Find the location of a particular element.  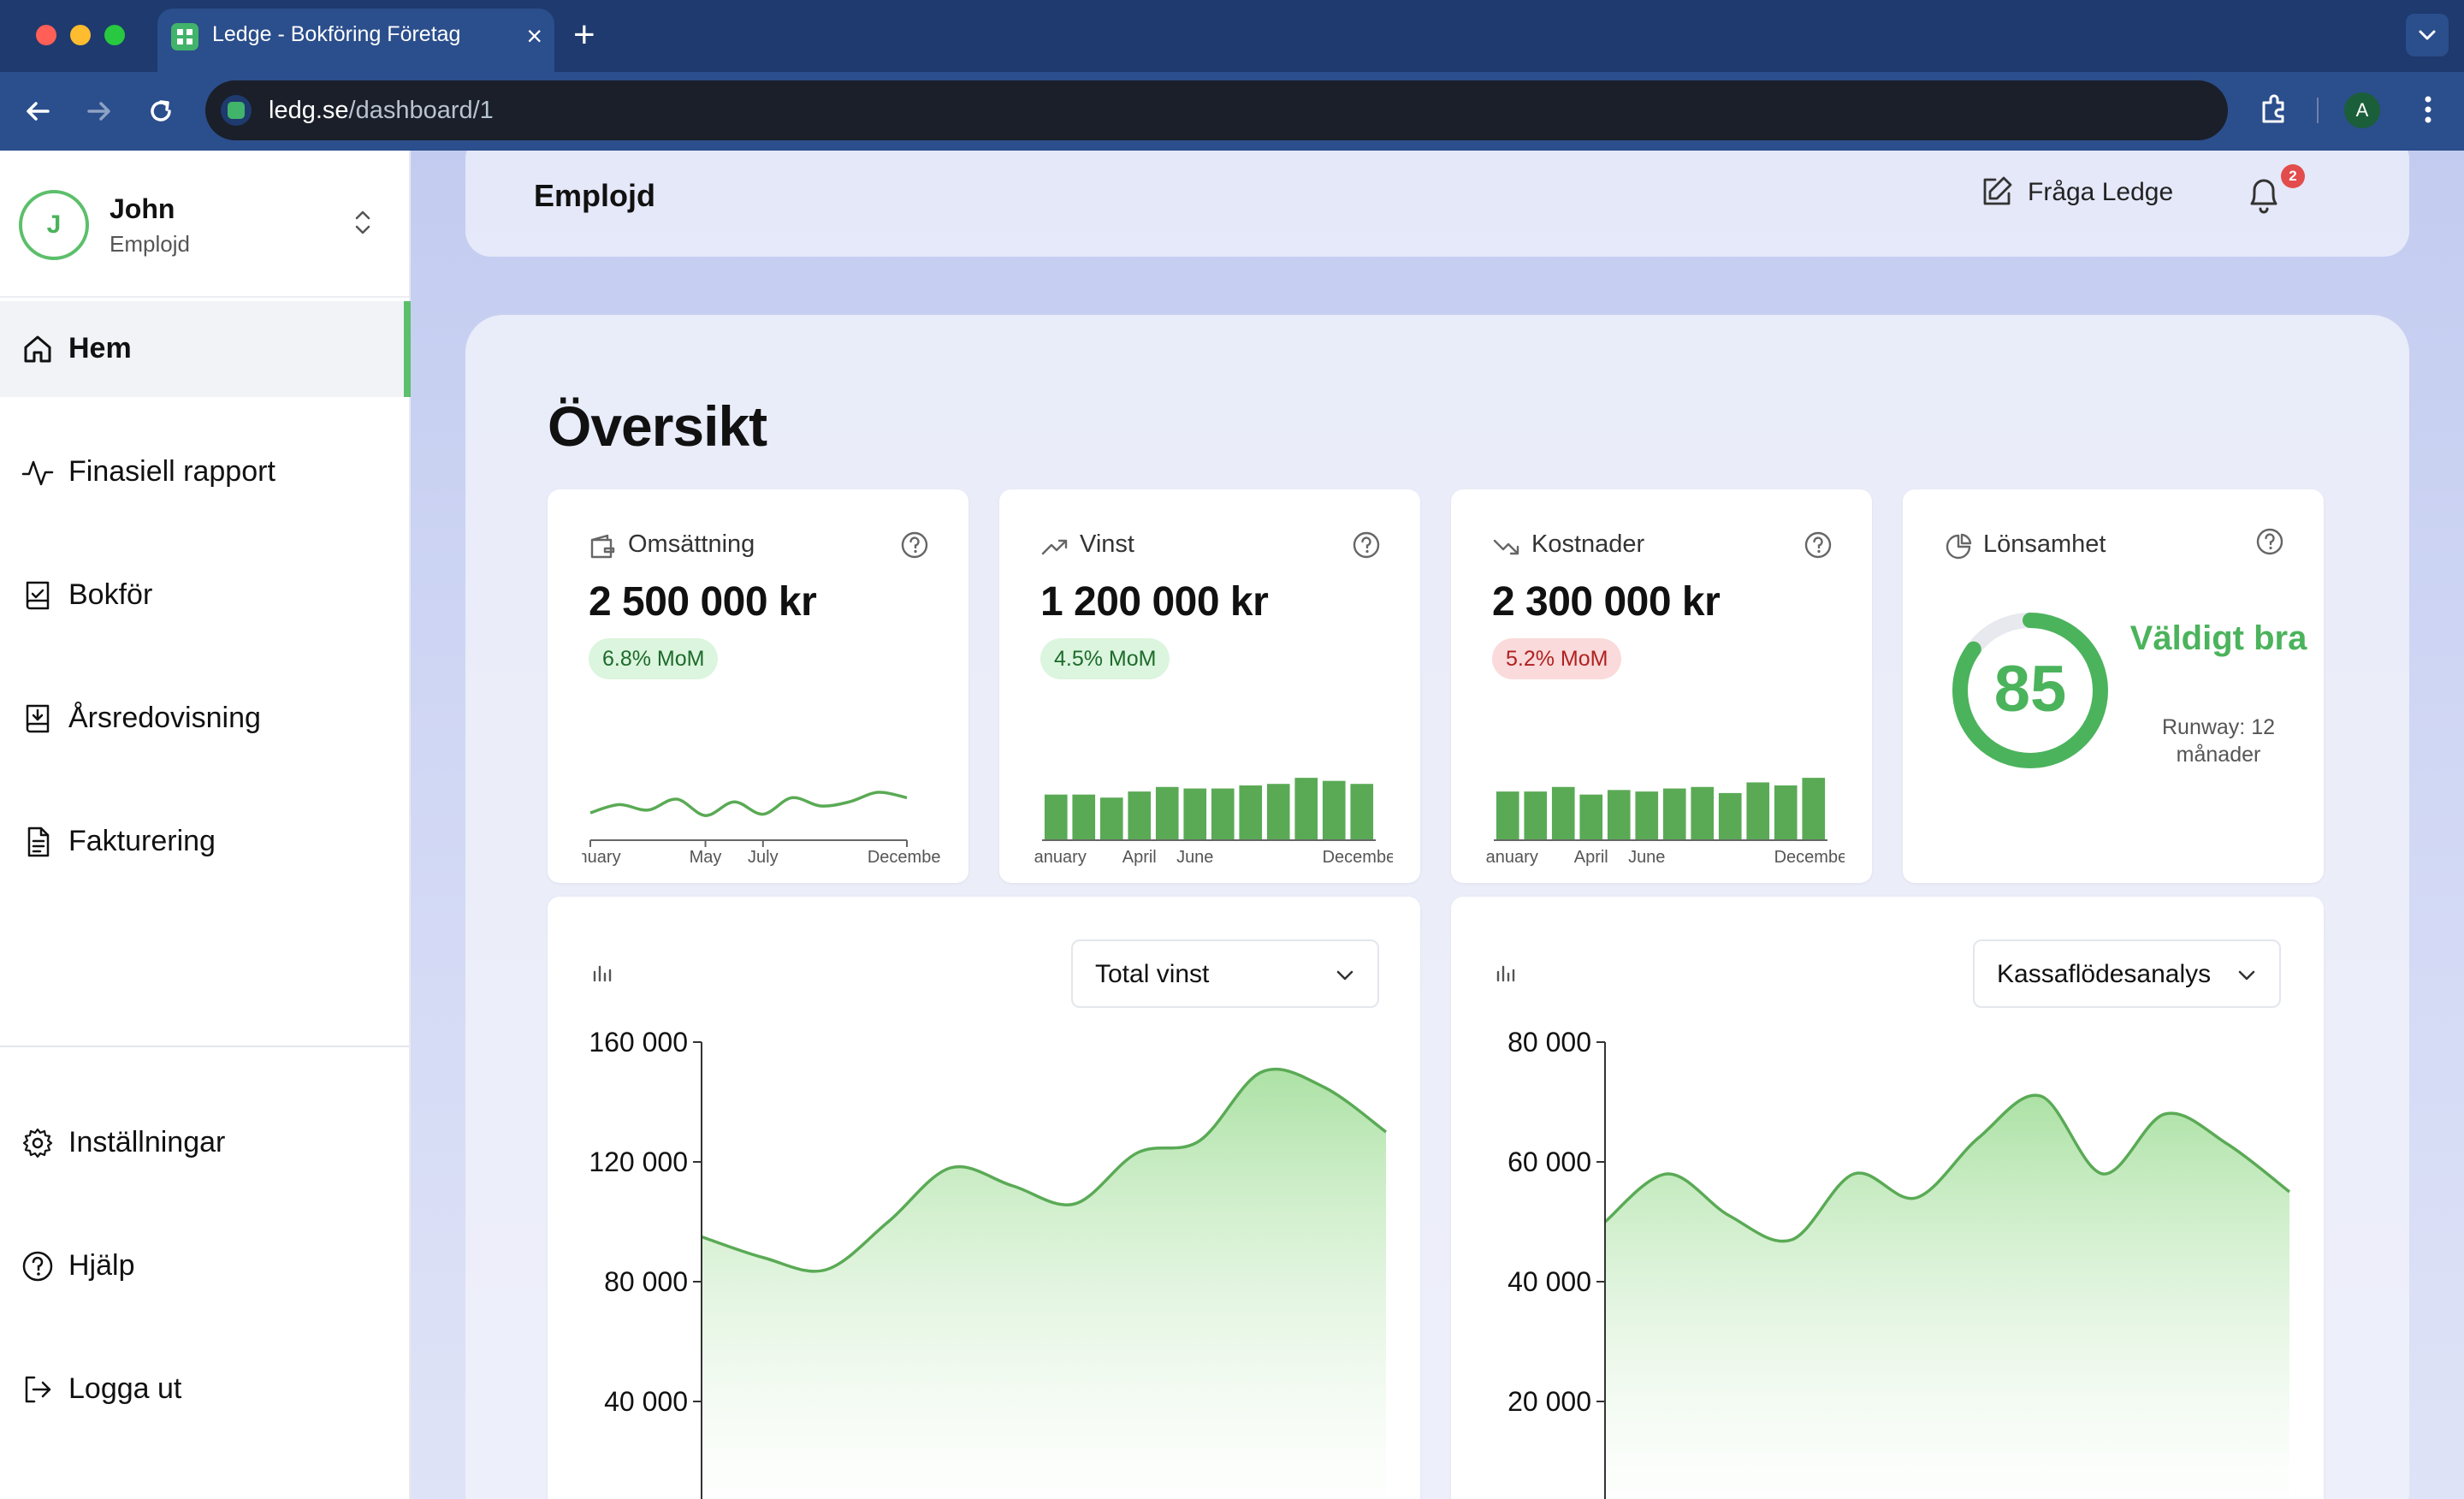

profile-avatar: A is located at coordinates (2362, 110).